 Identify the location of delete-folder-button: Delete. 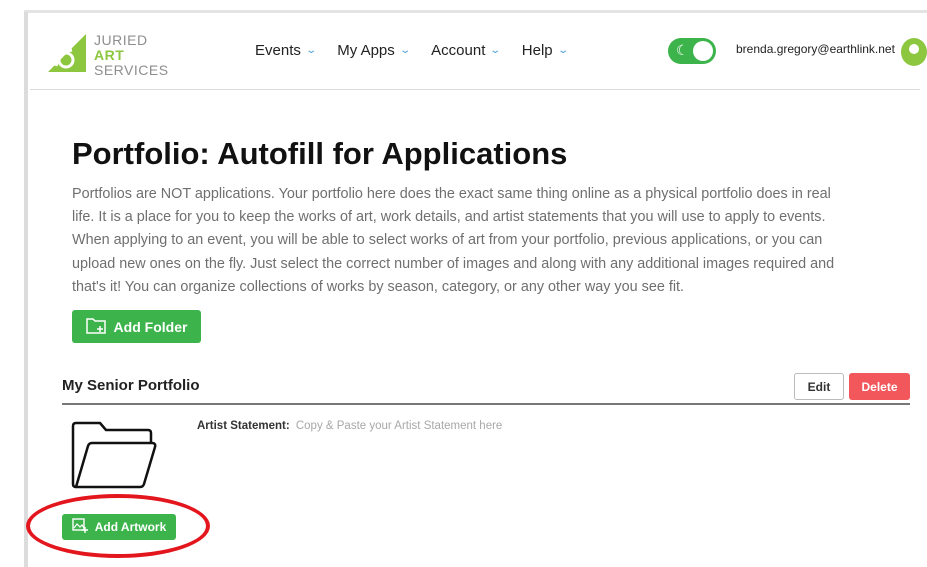
(879, 386).